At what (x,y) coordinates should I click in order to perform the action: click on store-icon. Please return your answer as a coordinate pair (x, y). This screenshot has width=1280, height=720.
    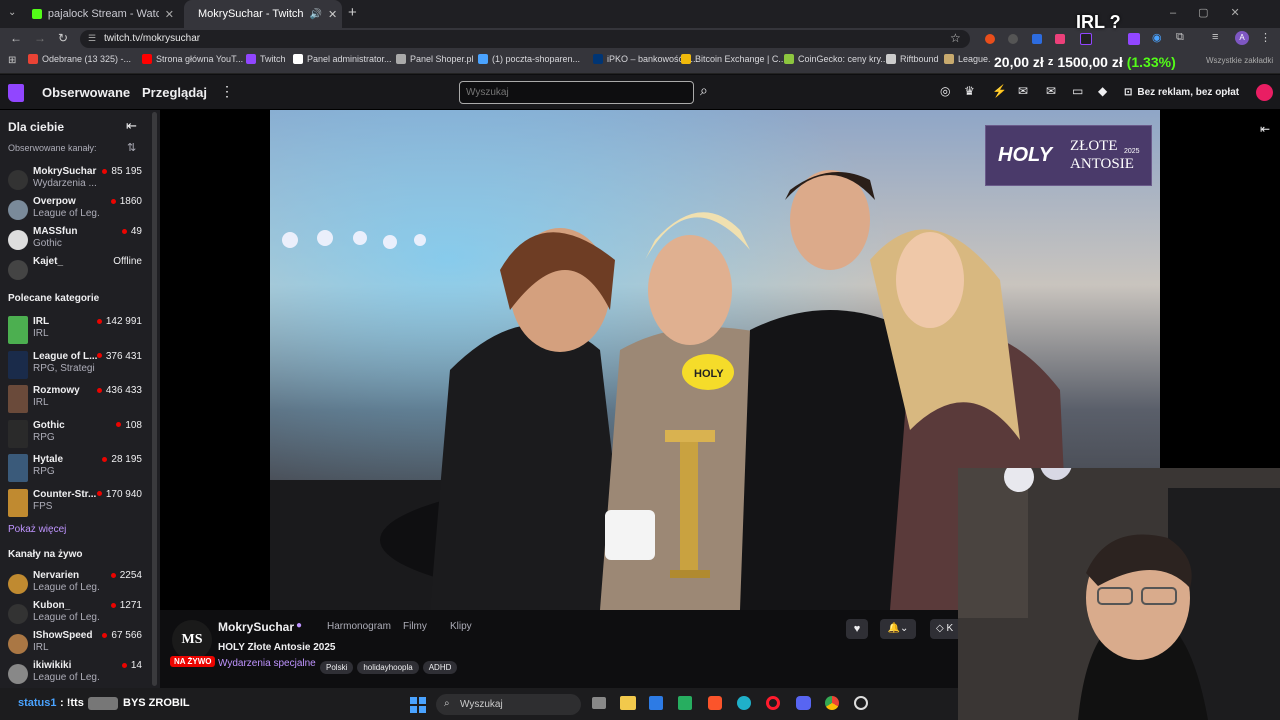
    Looking at the image, I should click on (656, 703).